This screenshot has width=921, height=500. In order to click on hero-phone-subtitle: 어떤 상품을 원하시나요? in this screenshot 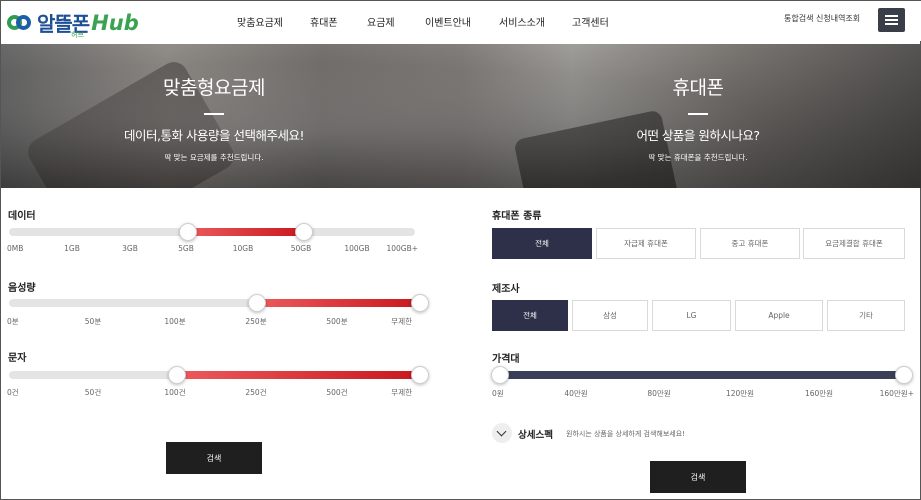, I will do `click(698, 135)`.